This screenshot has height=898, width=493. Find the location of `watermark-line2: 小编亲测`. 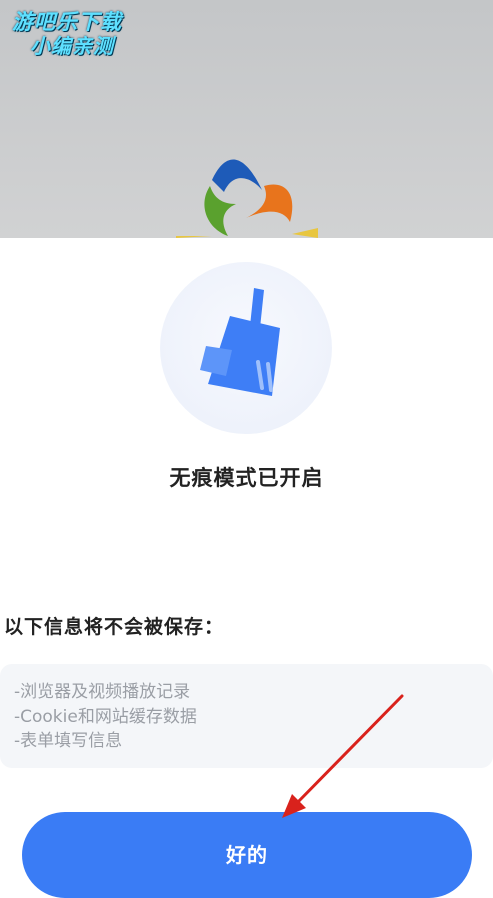

watermark-line2: 小编亲测 is located at coordinates (72, 46).